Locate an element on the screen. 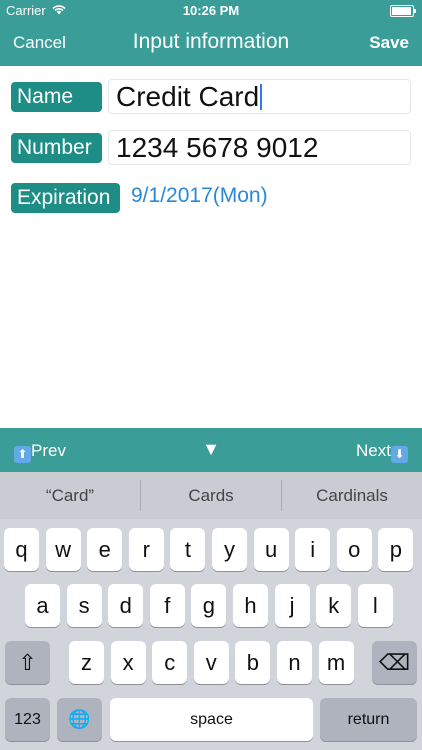 The height and width of the screenshot is (750, 422). save-button: Save is located at coordinates (389, 43).